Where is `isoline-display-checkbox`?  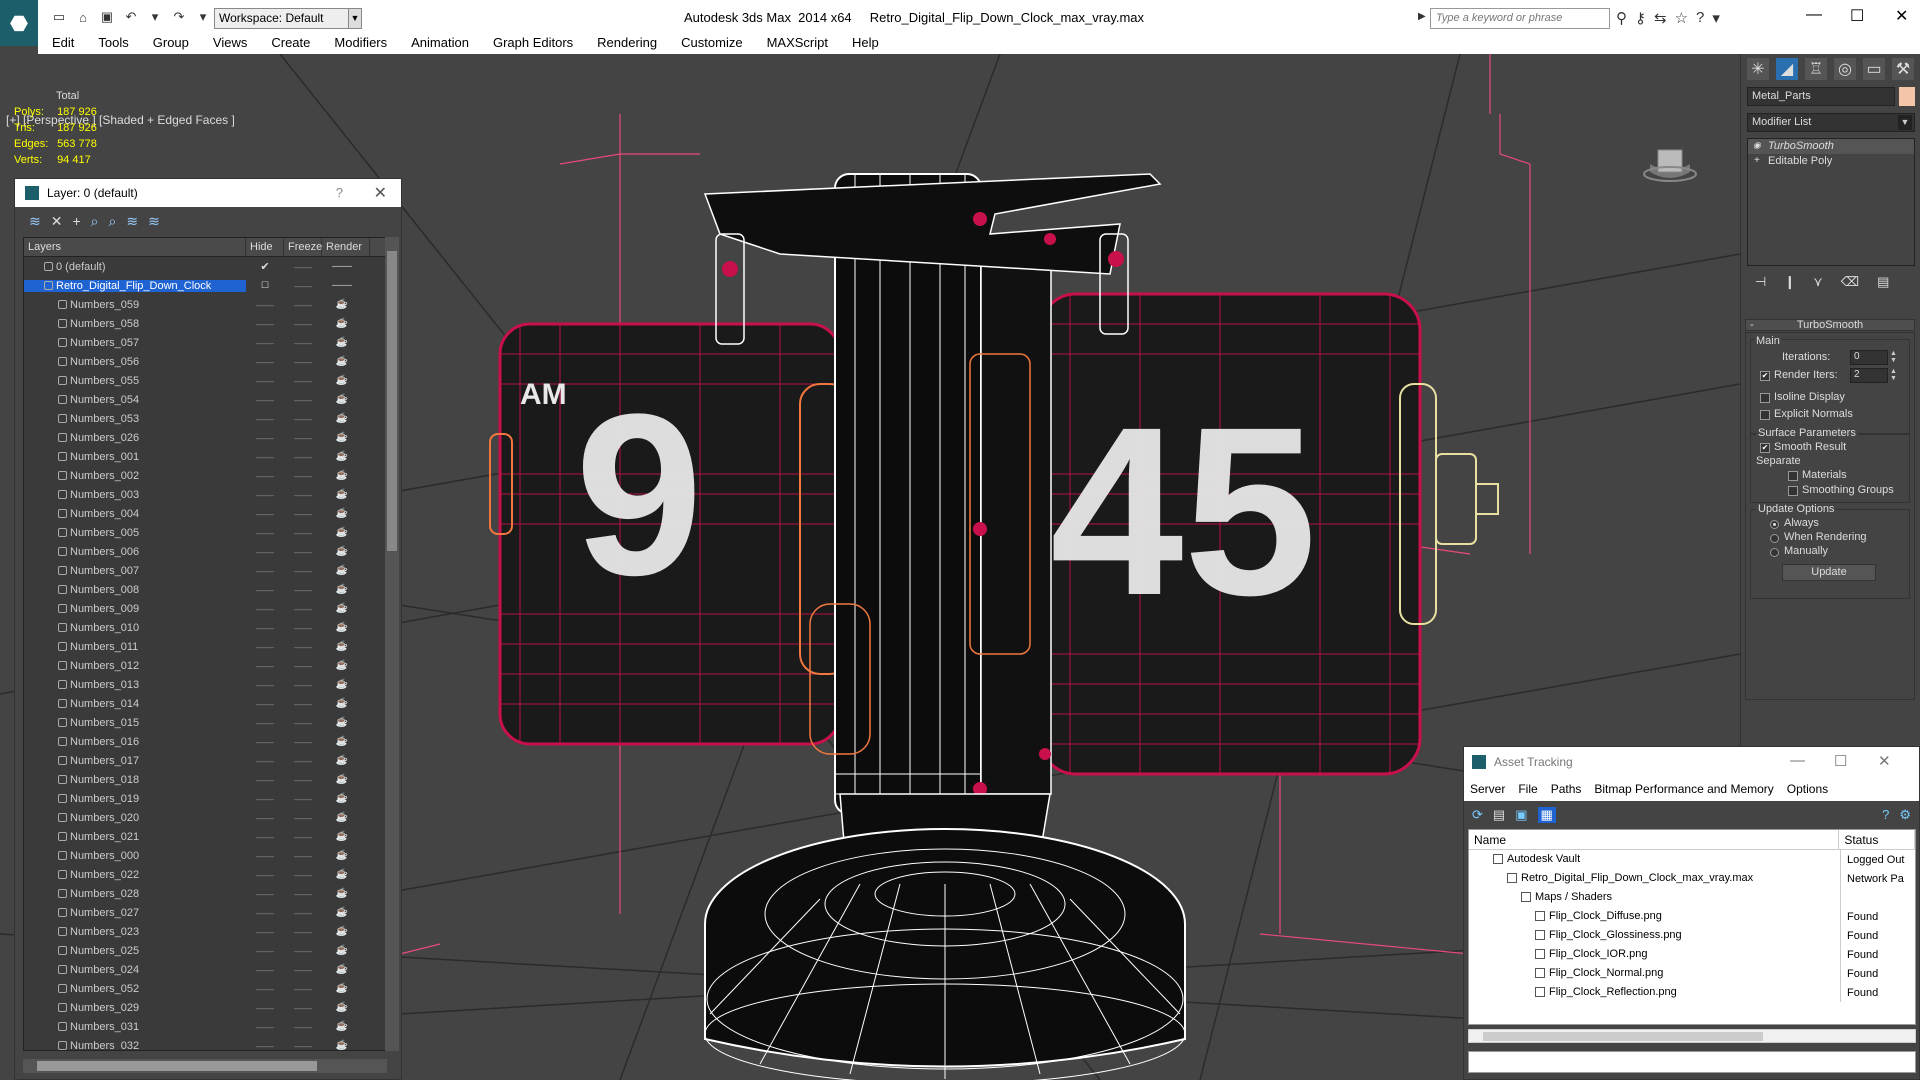 isoline-display-checkbox is located at coordinates (1765, 398).